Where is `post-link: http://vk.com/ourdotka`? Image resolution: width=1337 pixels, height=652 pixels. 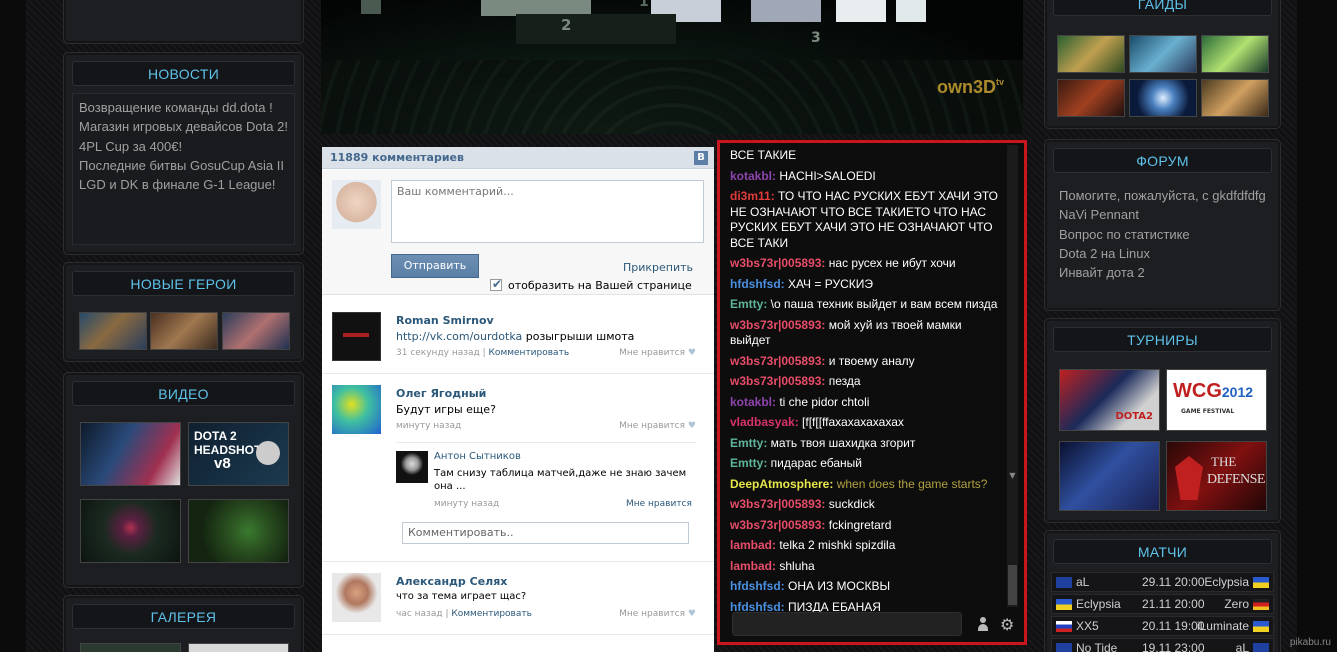 post-link: http://vk.com/ourdotka is located at coordinates (459, 336).